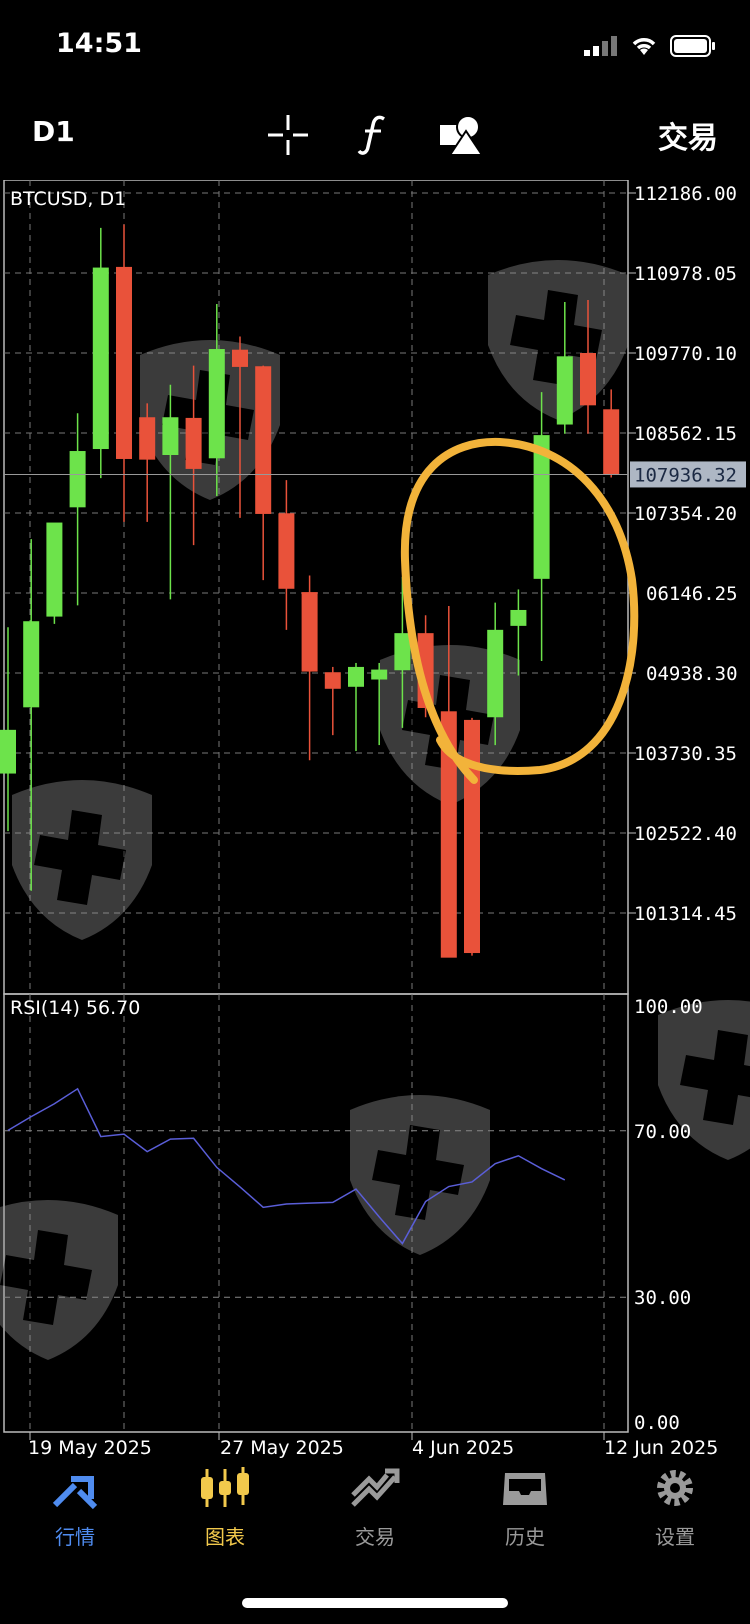  I want to click on tab-quotes-label: 行情, so click(75, 1537).